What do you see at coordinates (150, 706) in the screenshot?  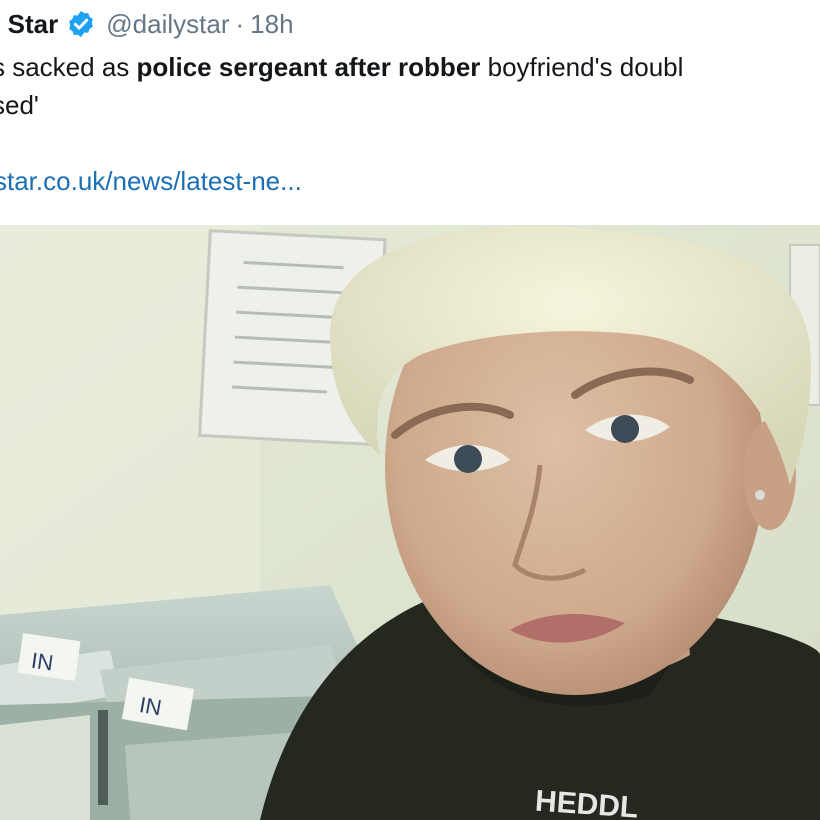 I see `tray-label-2: IN` at bounding box center [150, 706].